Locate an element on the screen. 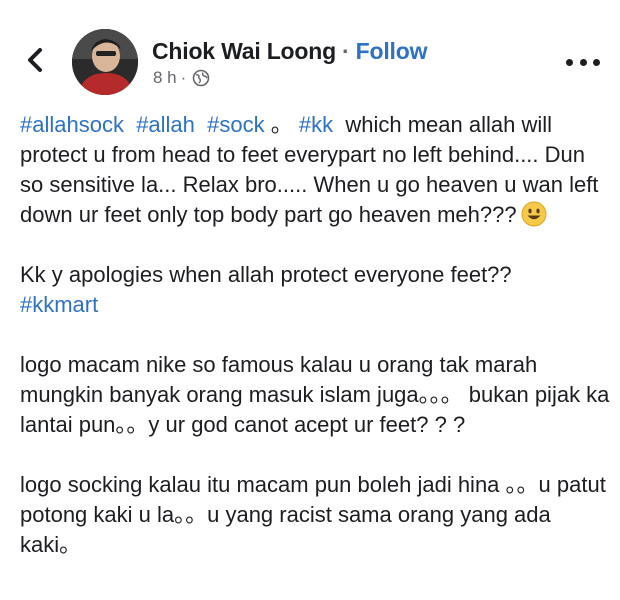 The image size is (620, 600). author-row: Chiok Wai Loong · Follow is located at coordinates (289, 51).